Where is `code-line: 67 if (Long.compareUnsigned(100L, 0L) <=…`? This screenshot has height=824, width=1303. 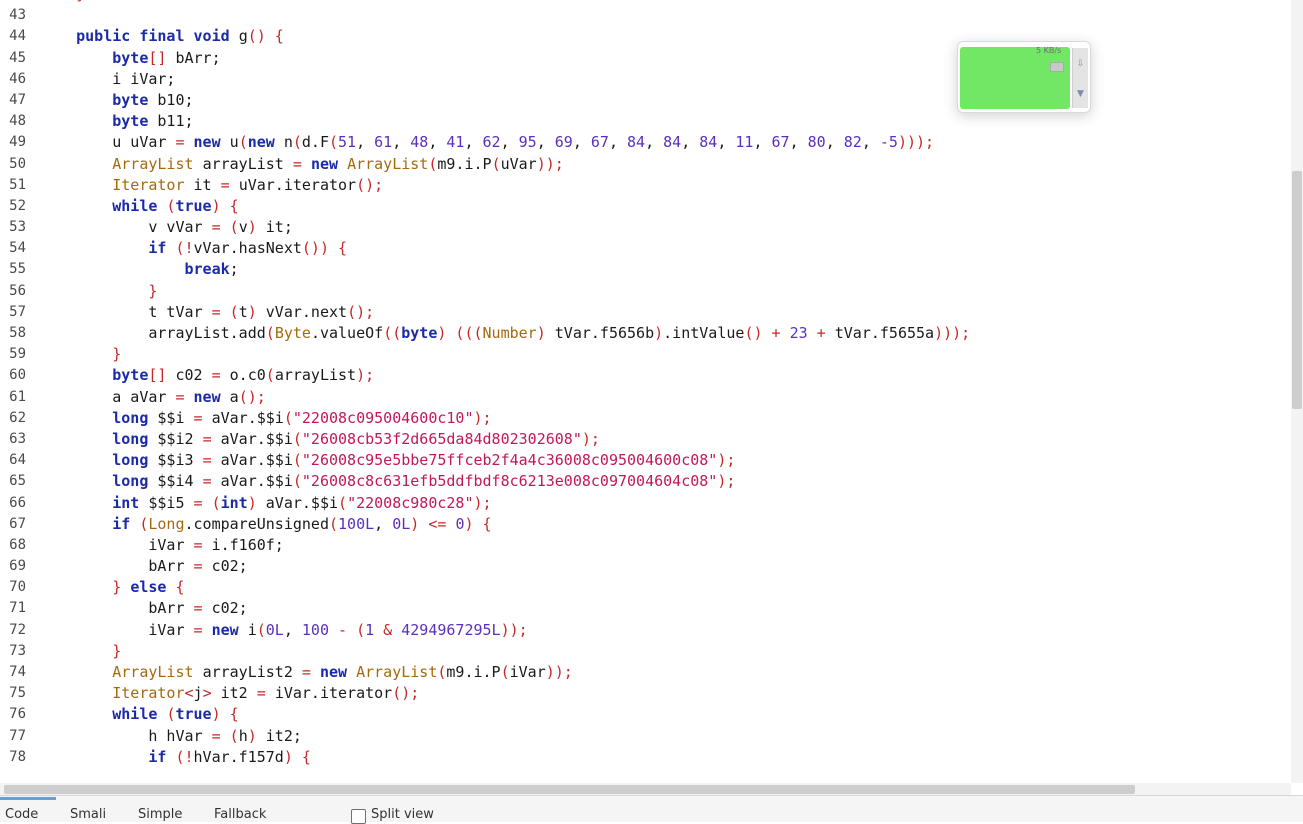 code-line: 67 if (Long.compareUnsigned(100L, 0L) <=… is located at coordinates (645, 524).